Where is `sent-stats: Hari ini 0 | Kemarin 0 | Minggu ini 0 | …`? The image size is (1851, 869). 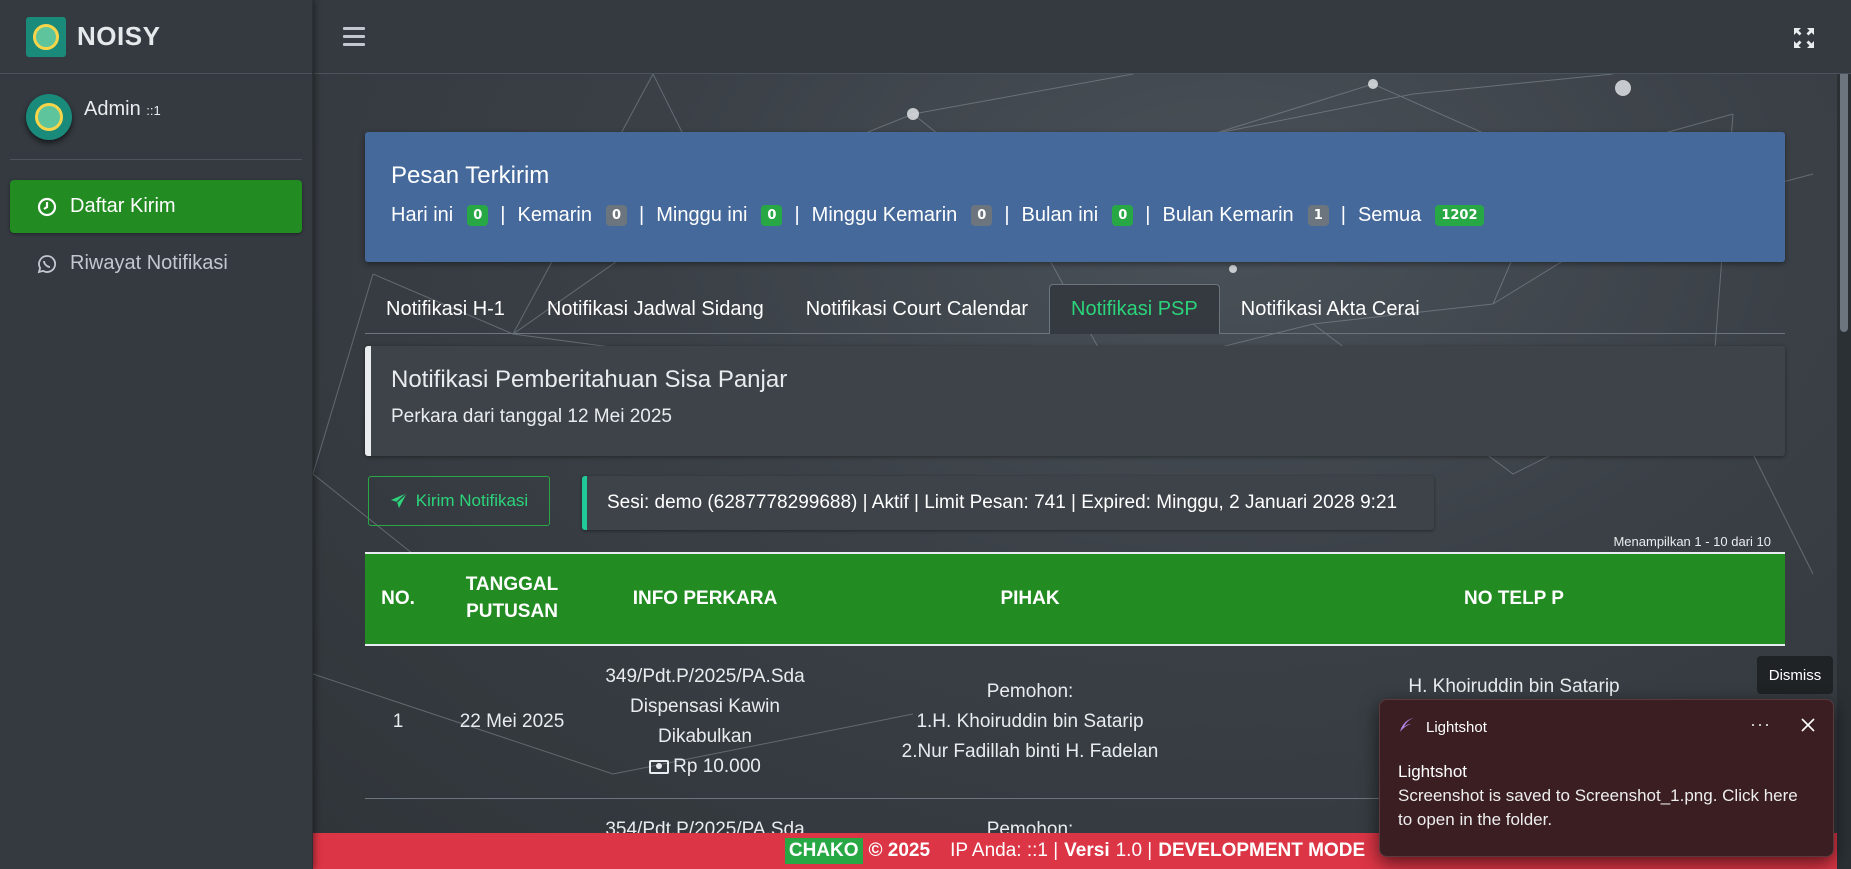
sent-stats: Hari ini 0 | Kemarin 0 | Minggu ini 0 | … is located at coordinates (1075, 215).